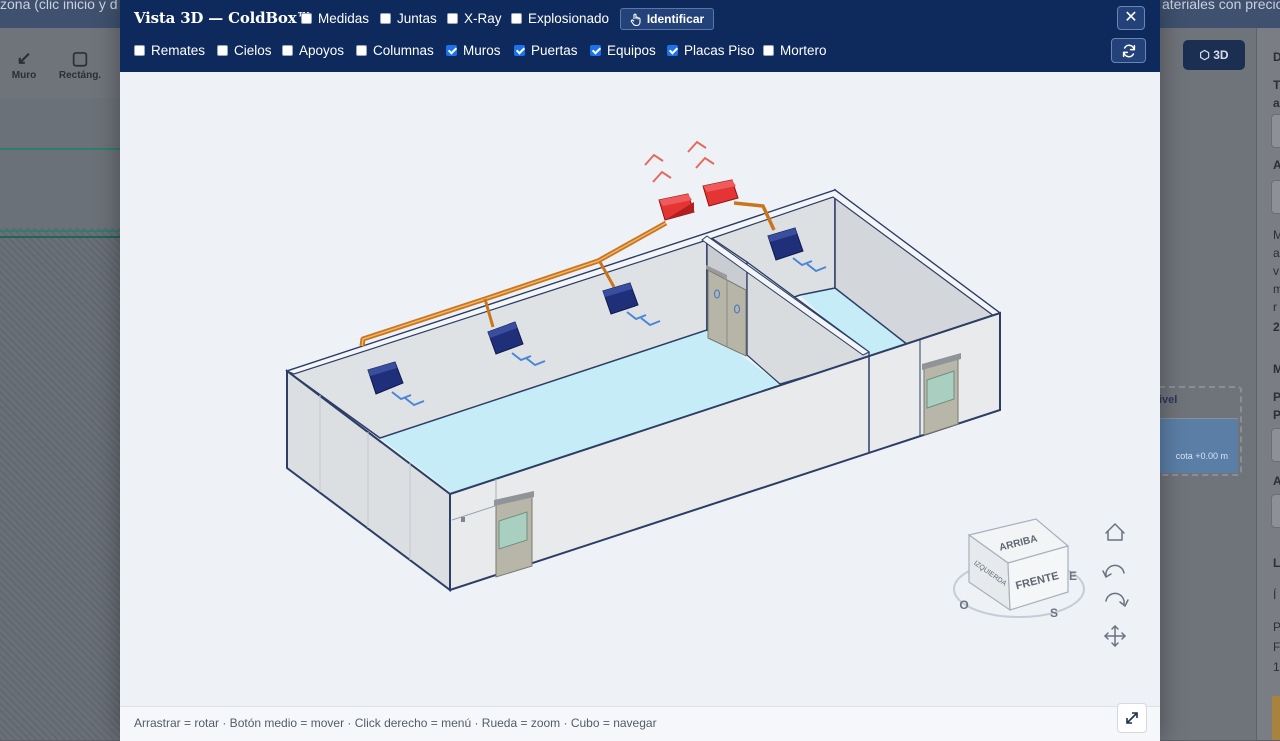 Image resolution: width=1280 pixels, height=741 pixels. What do you see at coordinates (395, 50) in the screenshot?
I see `toggle-columnas: Columnas` at bounding box center [395, 50].